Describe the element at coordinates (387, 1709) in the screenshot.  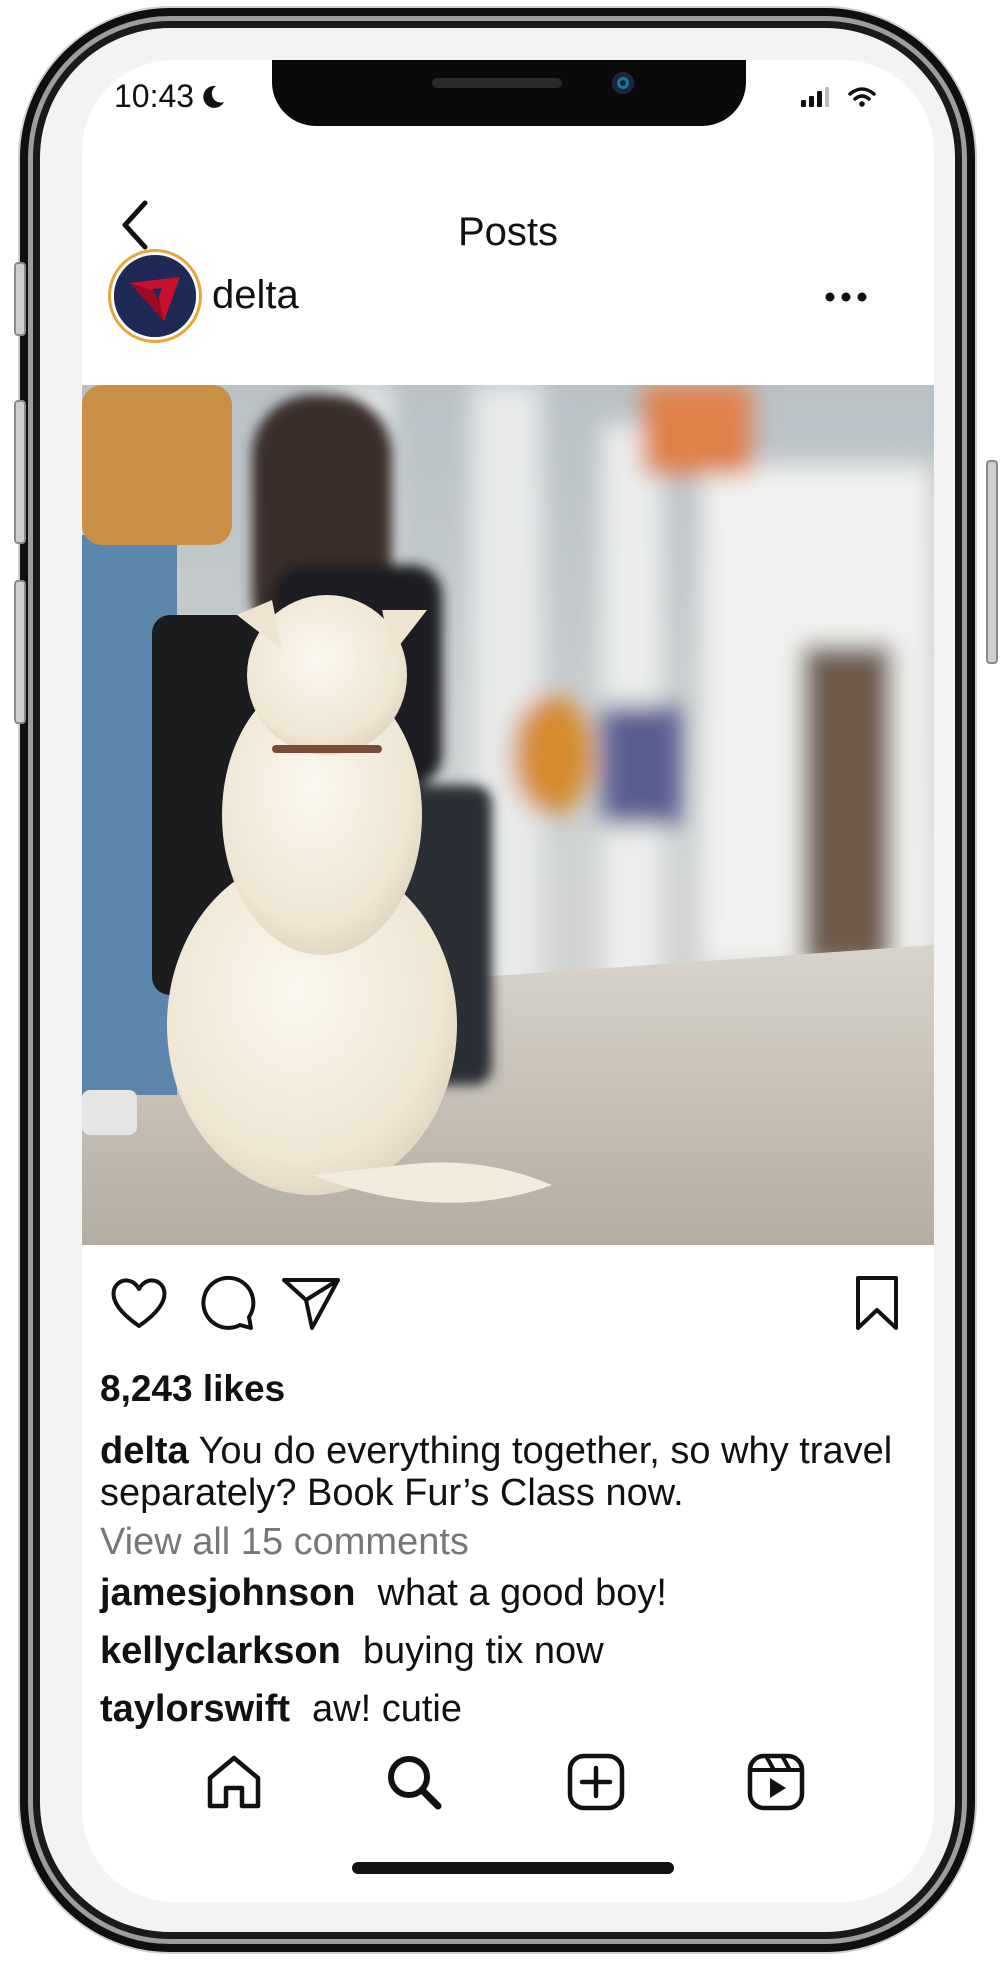
I see `comment-text: aw! cutie` at that location.